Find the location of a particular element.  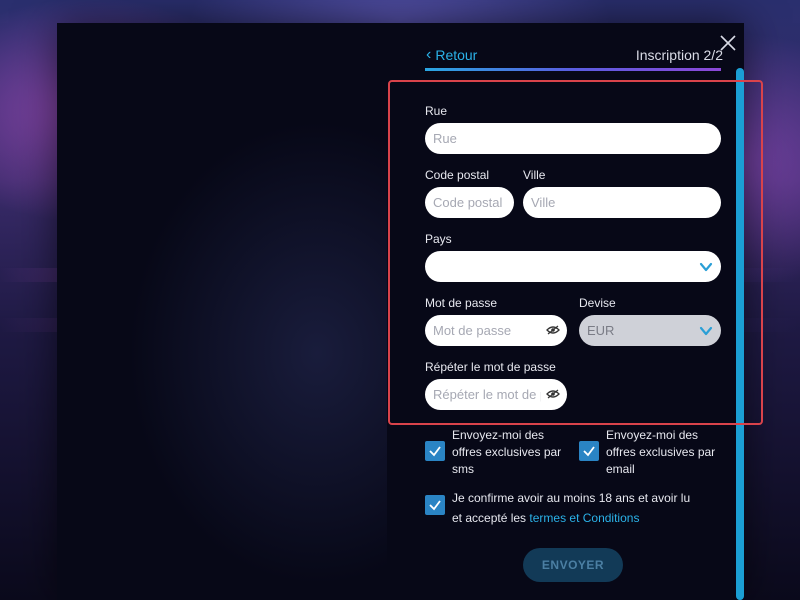

currency-label: Devise is located at coordinates (597, 303).